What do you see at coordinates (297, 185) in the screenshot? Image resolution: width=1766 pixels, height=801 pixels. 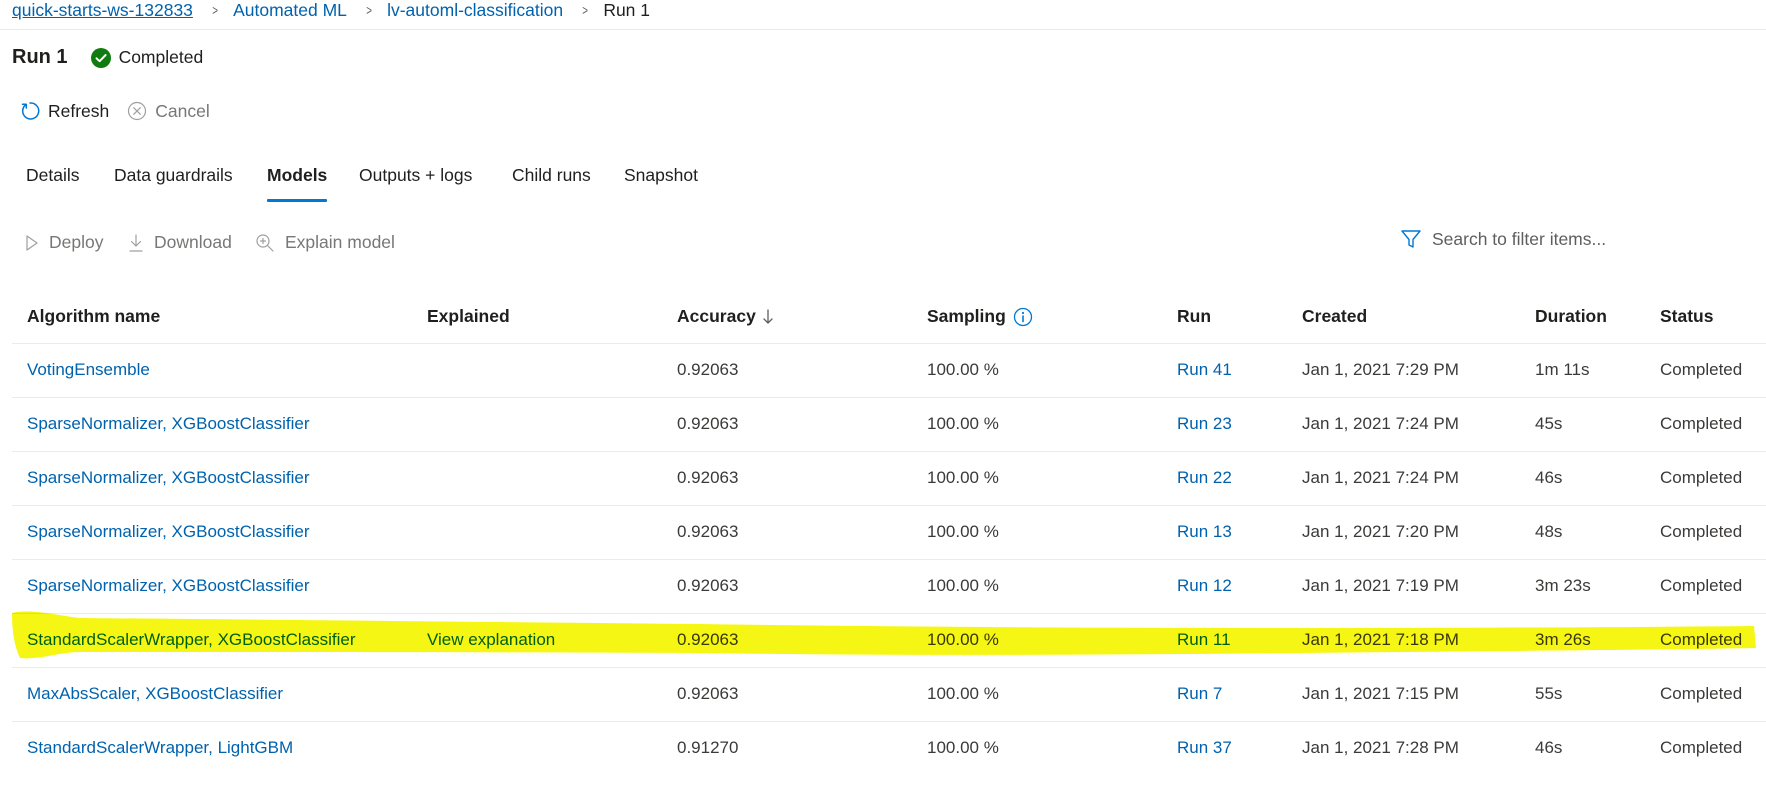 I see `tab-models: Models` at bounding box center [297, 185].